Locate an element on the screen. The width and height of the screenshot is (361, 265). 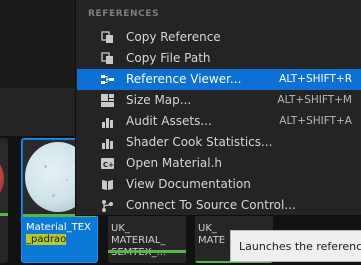
svg-text: C++ is located at coordinates (108, 165).